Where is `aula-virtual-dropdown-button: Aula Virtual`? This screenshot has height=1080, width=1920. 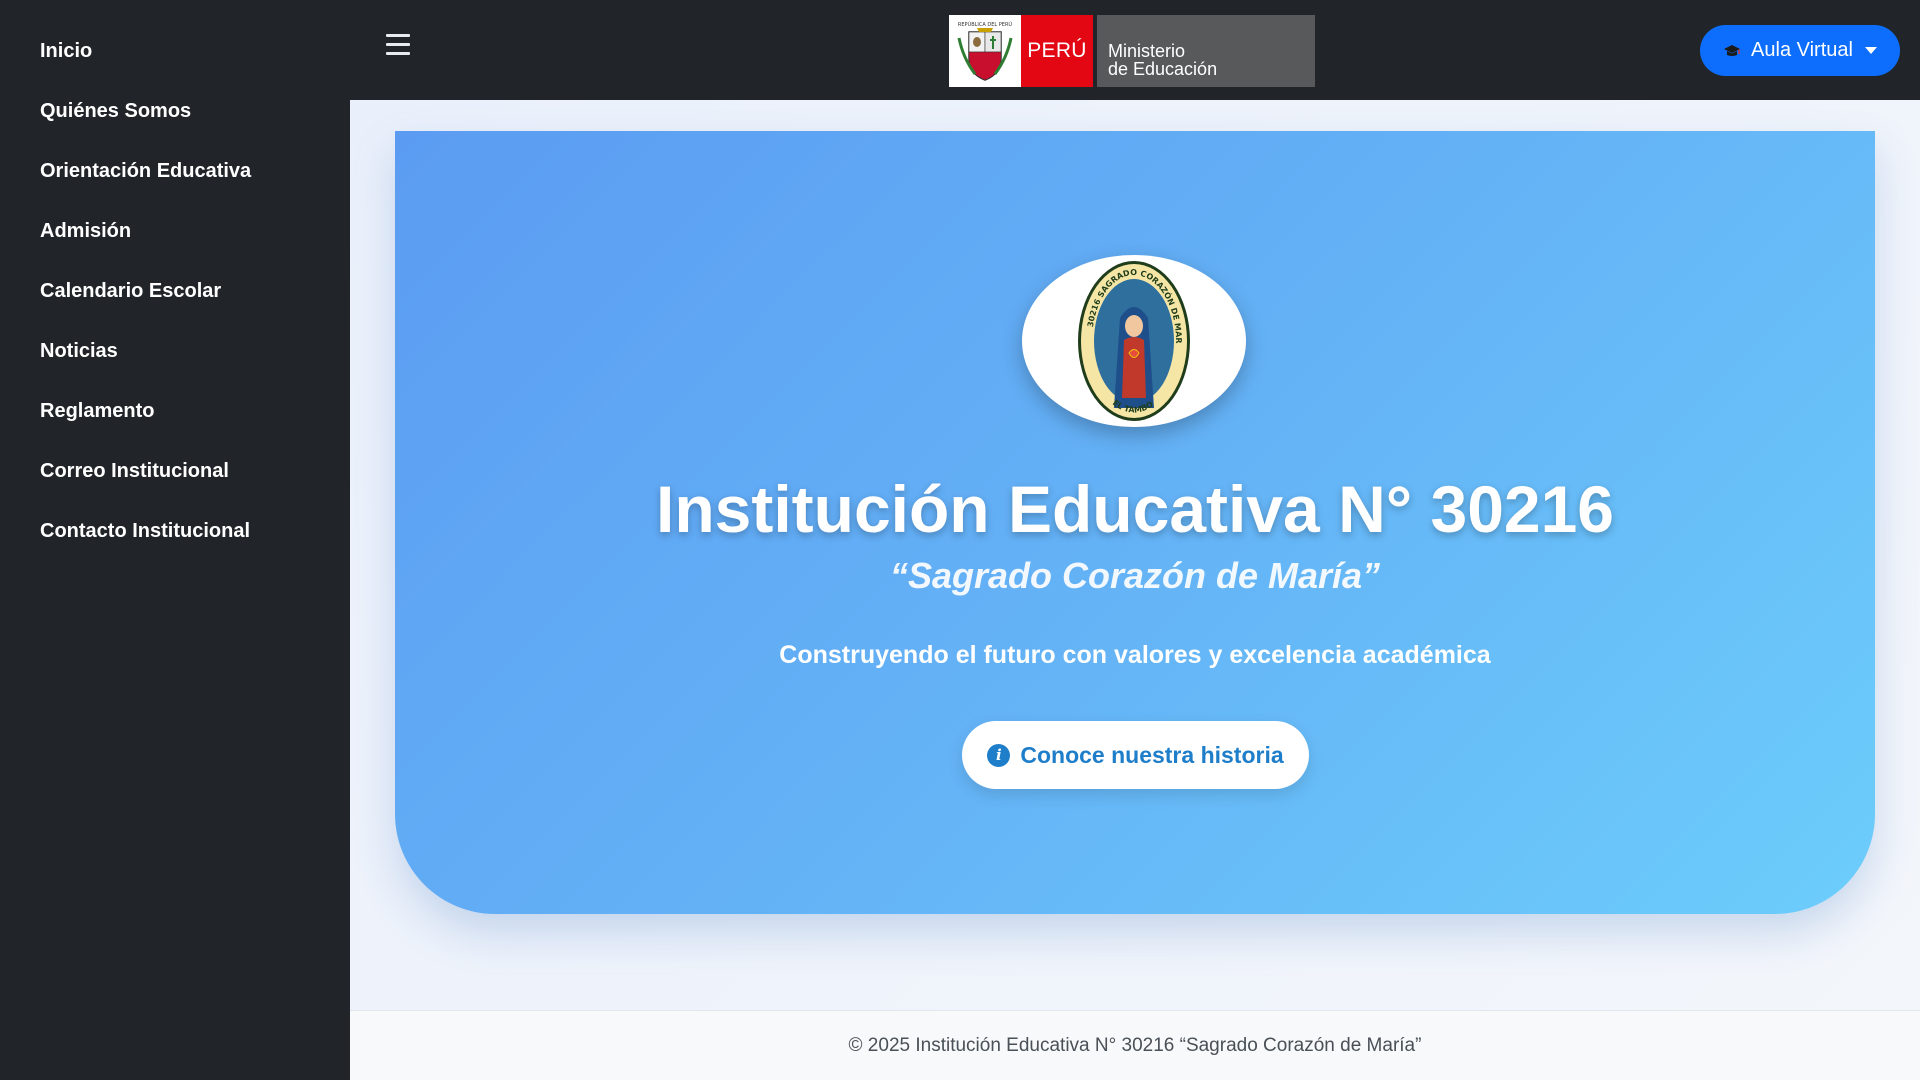
aula-virtual-dropdown-button: Aula Virtual is located at coordinates (1800, 50).